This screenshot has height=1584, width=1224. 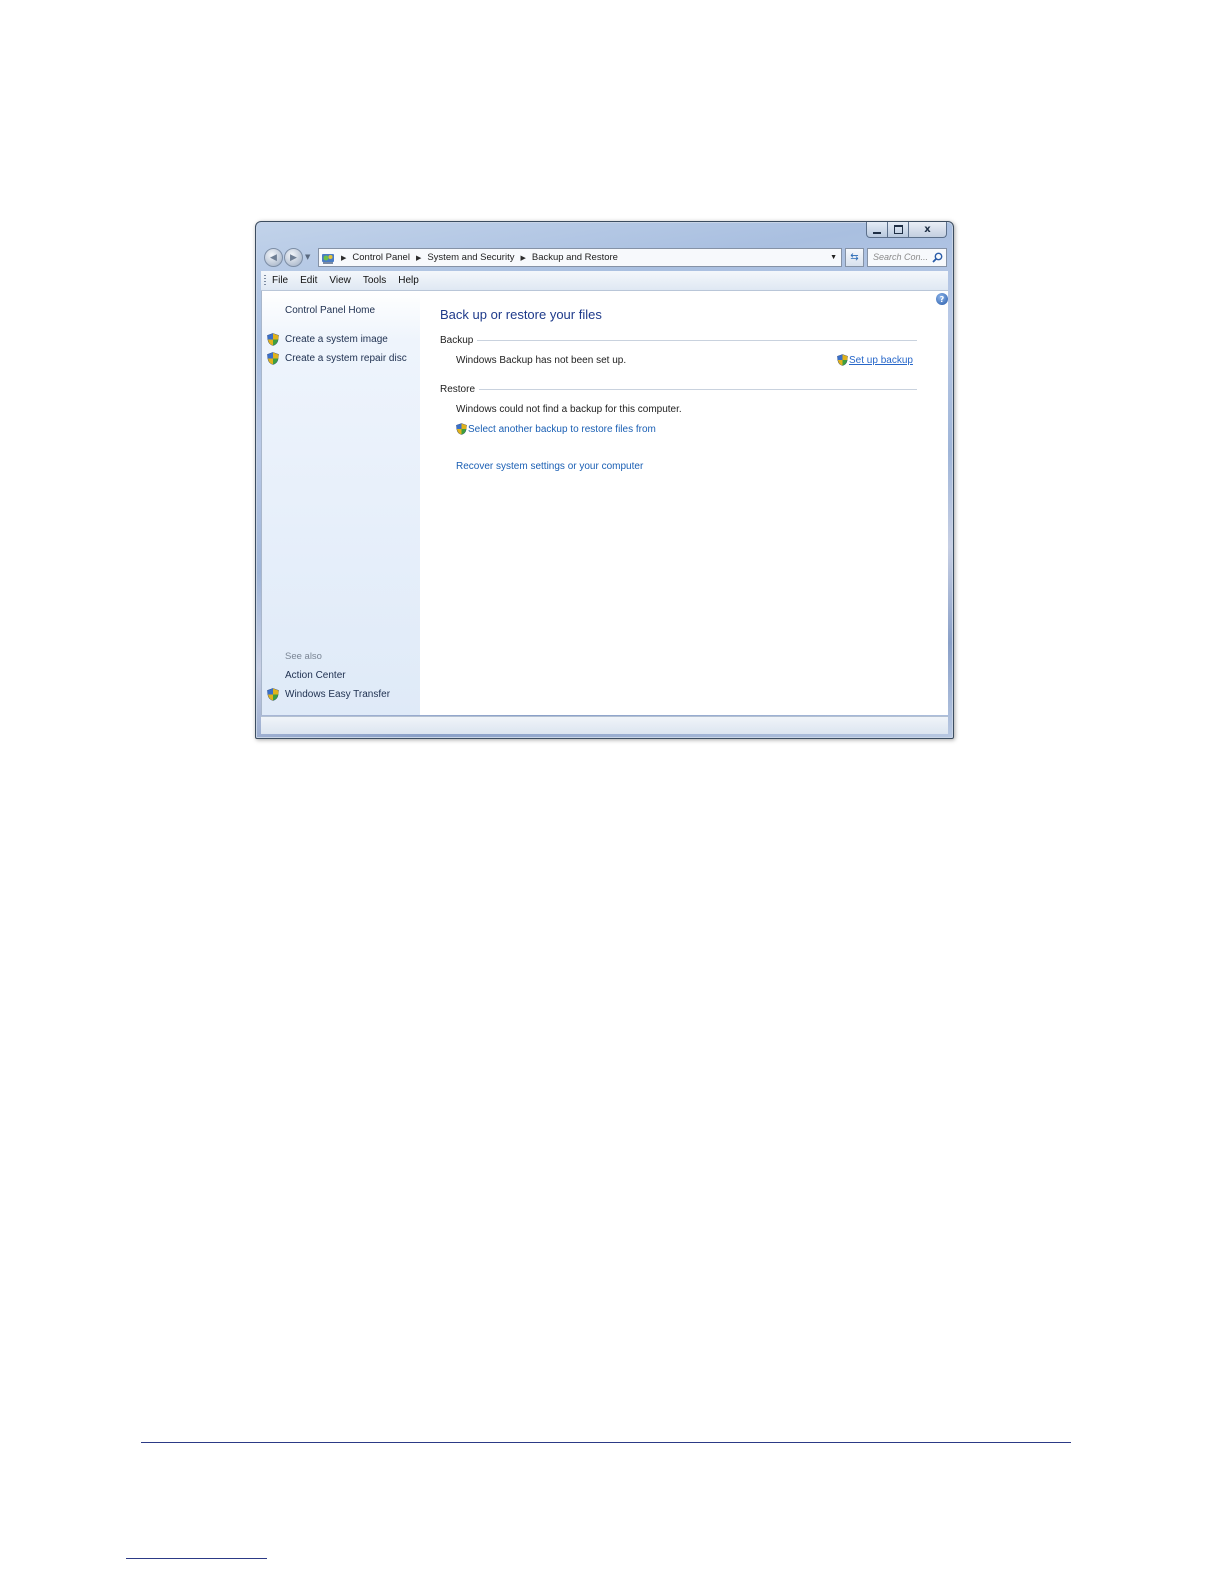 What do you see at coordinates (575, 257) in the screenshot?
I see `breadcrumb-backup-and-restore: Backup and Restore` at bounding box center [575, 257].